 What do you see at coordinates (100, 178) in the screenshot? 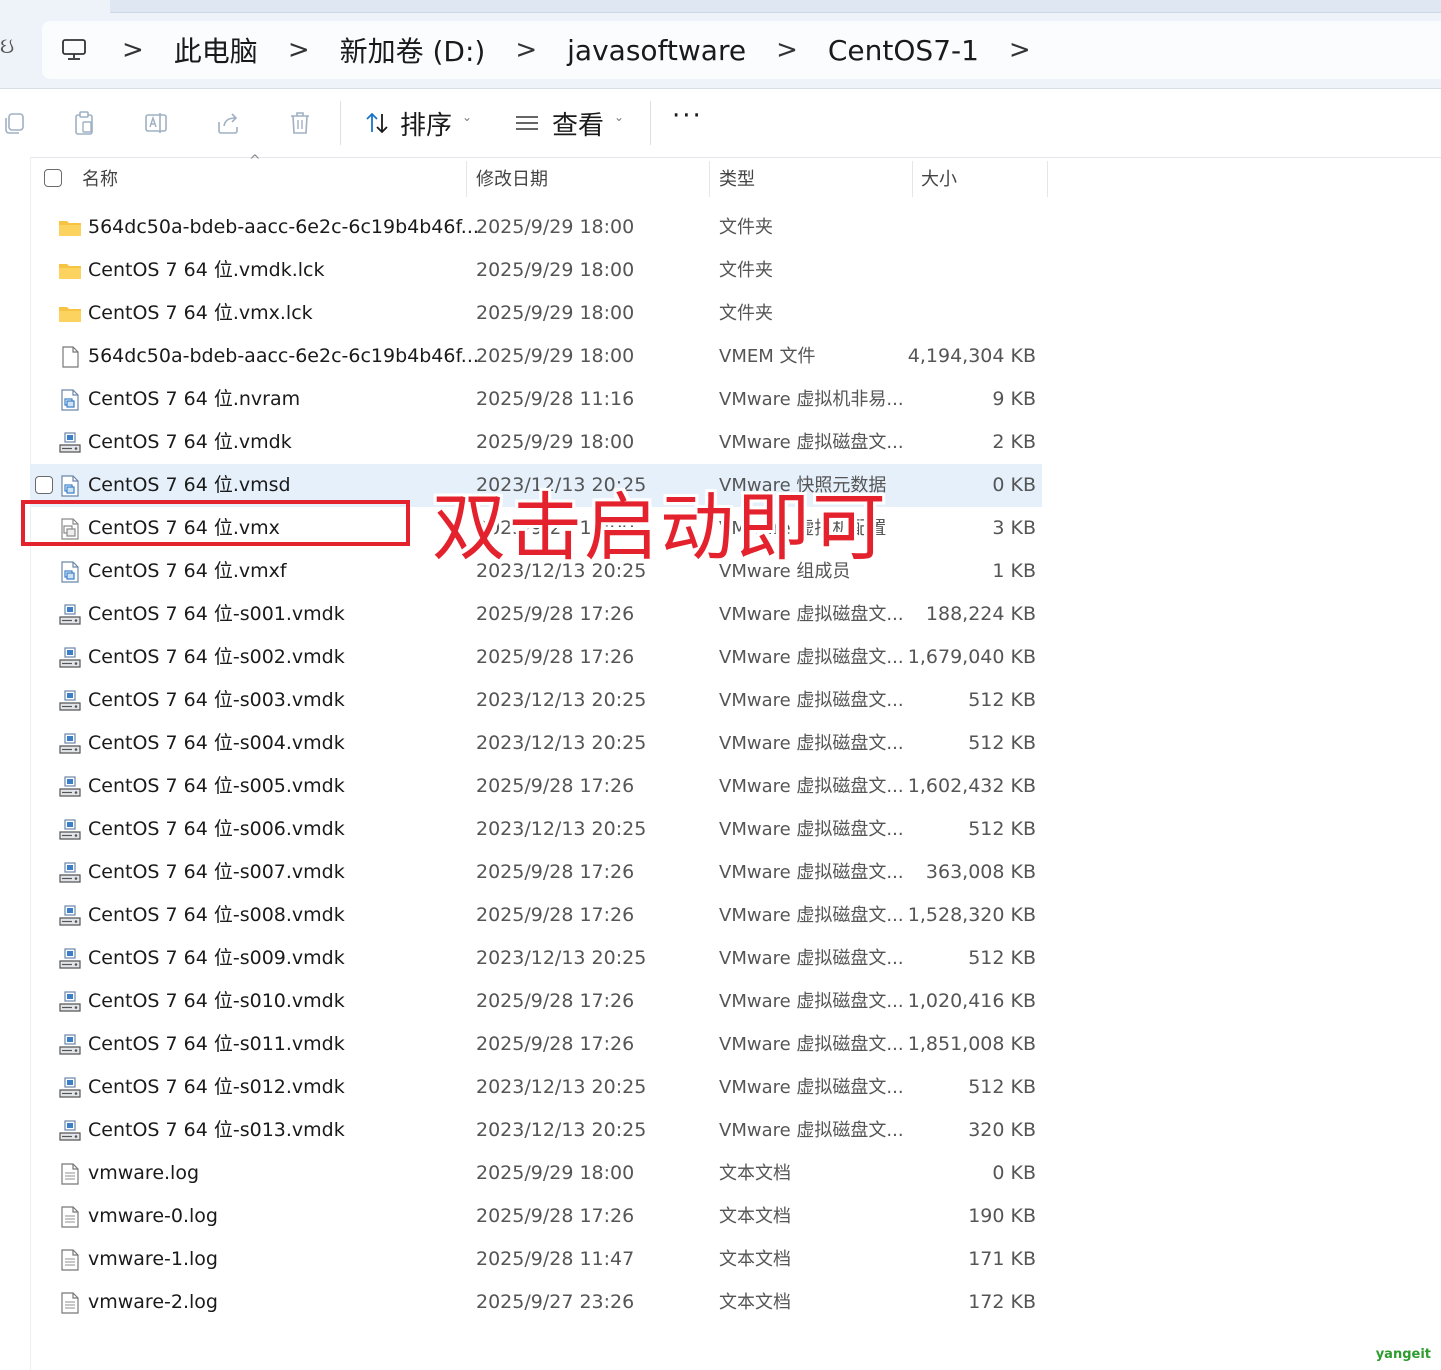
I see `column-header-name: 名称` at bounding box center [100, 178].